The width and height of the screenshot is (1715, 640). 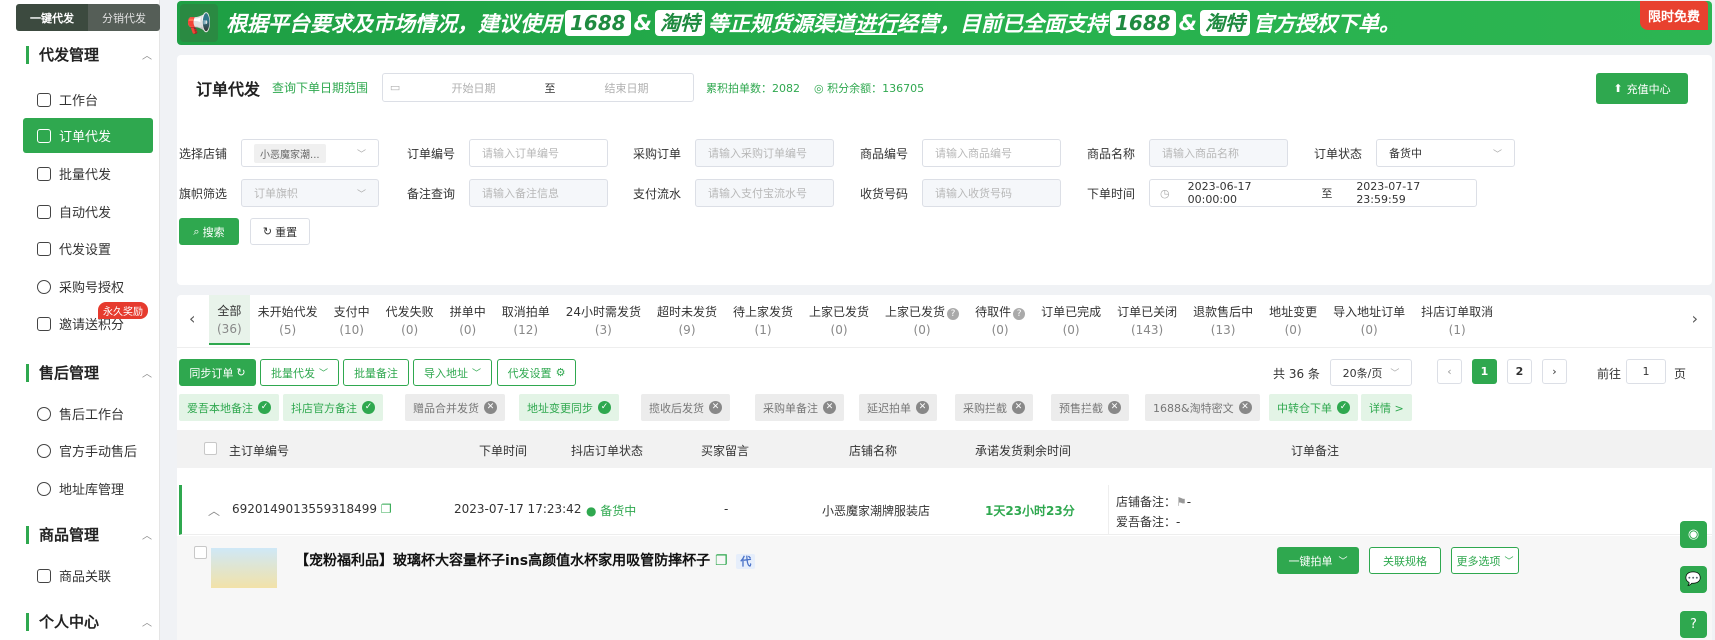 What do you see at coordinates (1693, 579) in the screenshot?
I see `chat-icon: 💬` at bounding box center [1693, 579].